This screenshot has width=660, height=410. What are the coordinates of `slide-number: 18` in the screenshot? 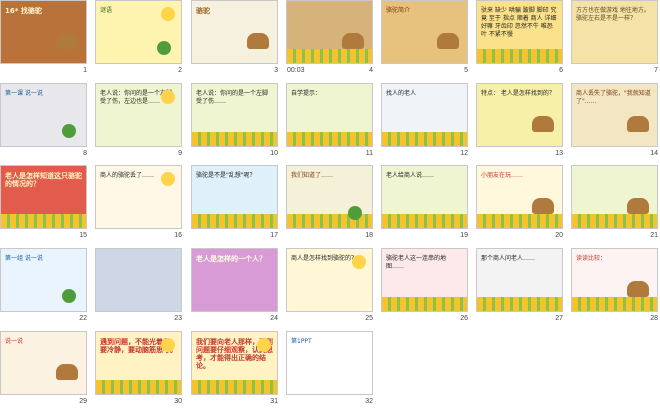 It's located at (369, 235).